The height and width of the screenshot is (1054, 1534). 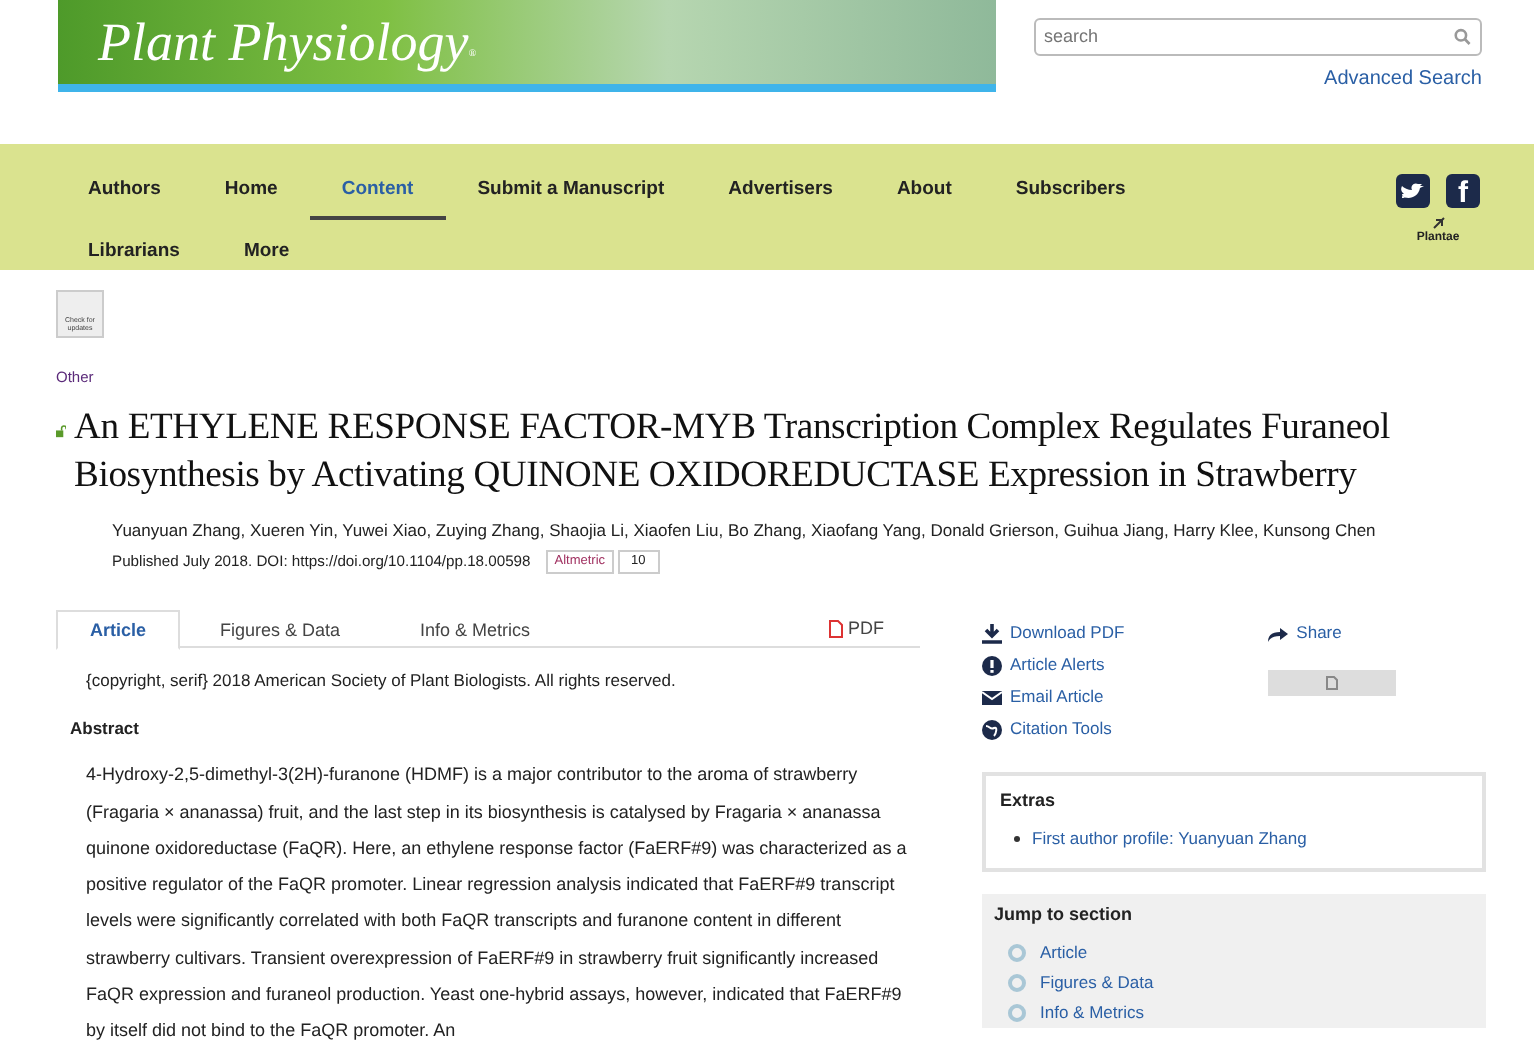 What do you see at coordinates (1319, 633) in the screenshot?
I see `share-label: Share` at bounding box center [1319, 633].